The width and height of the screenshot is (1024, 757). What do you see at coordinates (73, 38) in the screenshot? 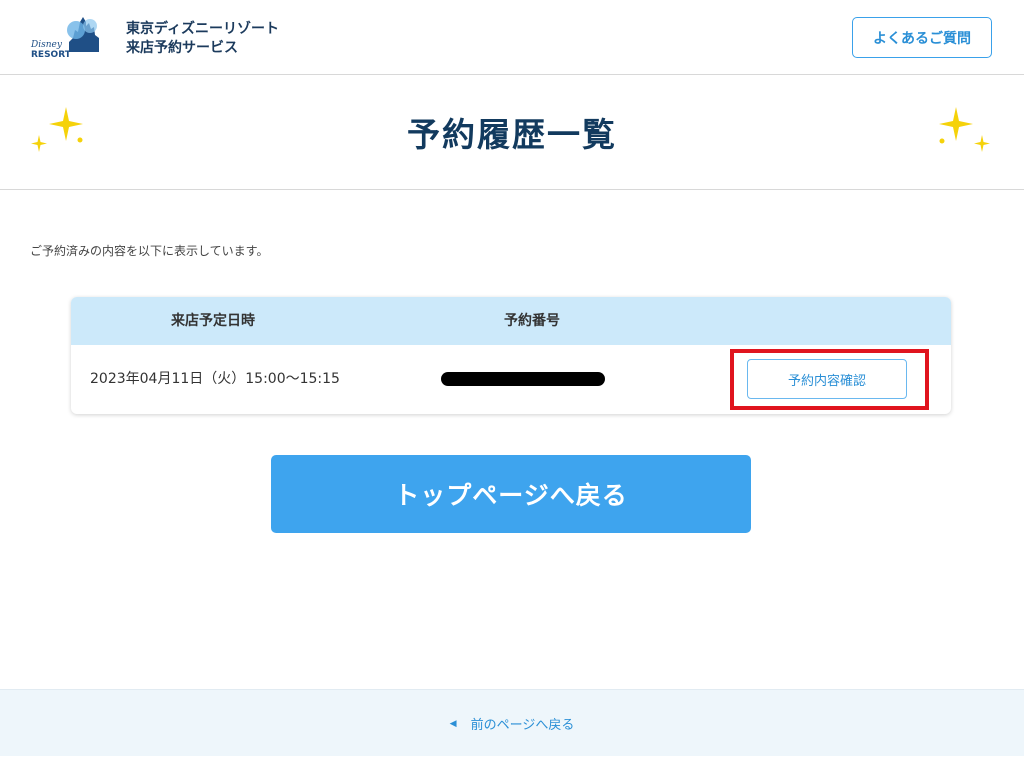
I see `disney-resort-logo: Disney RESORT` at bounding box center [73, 38].